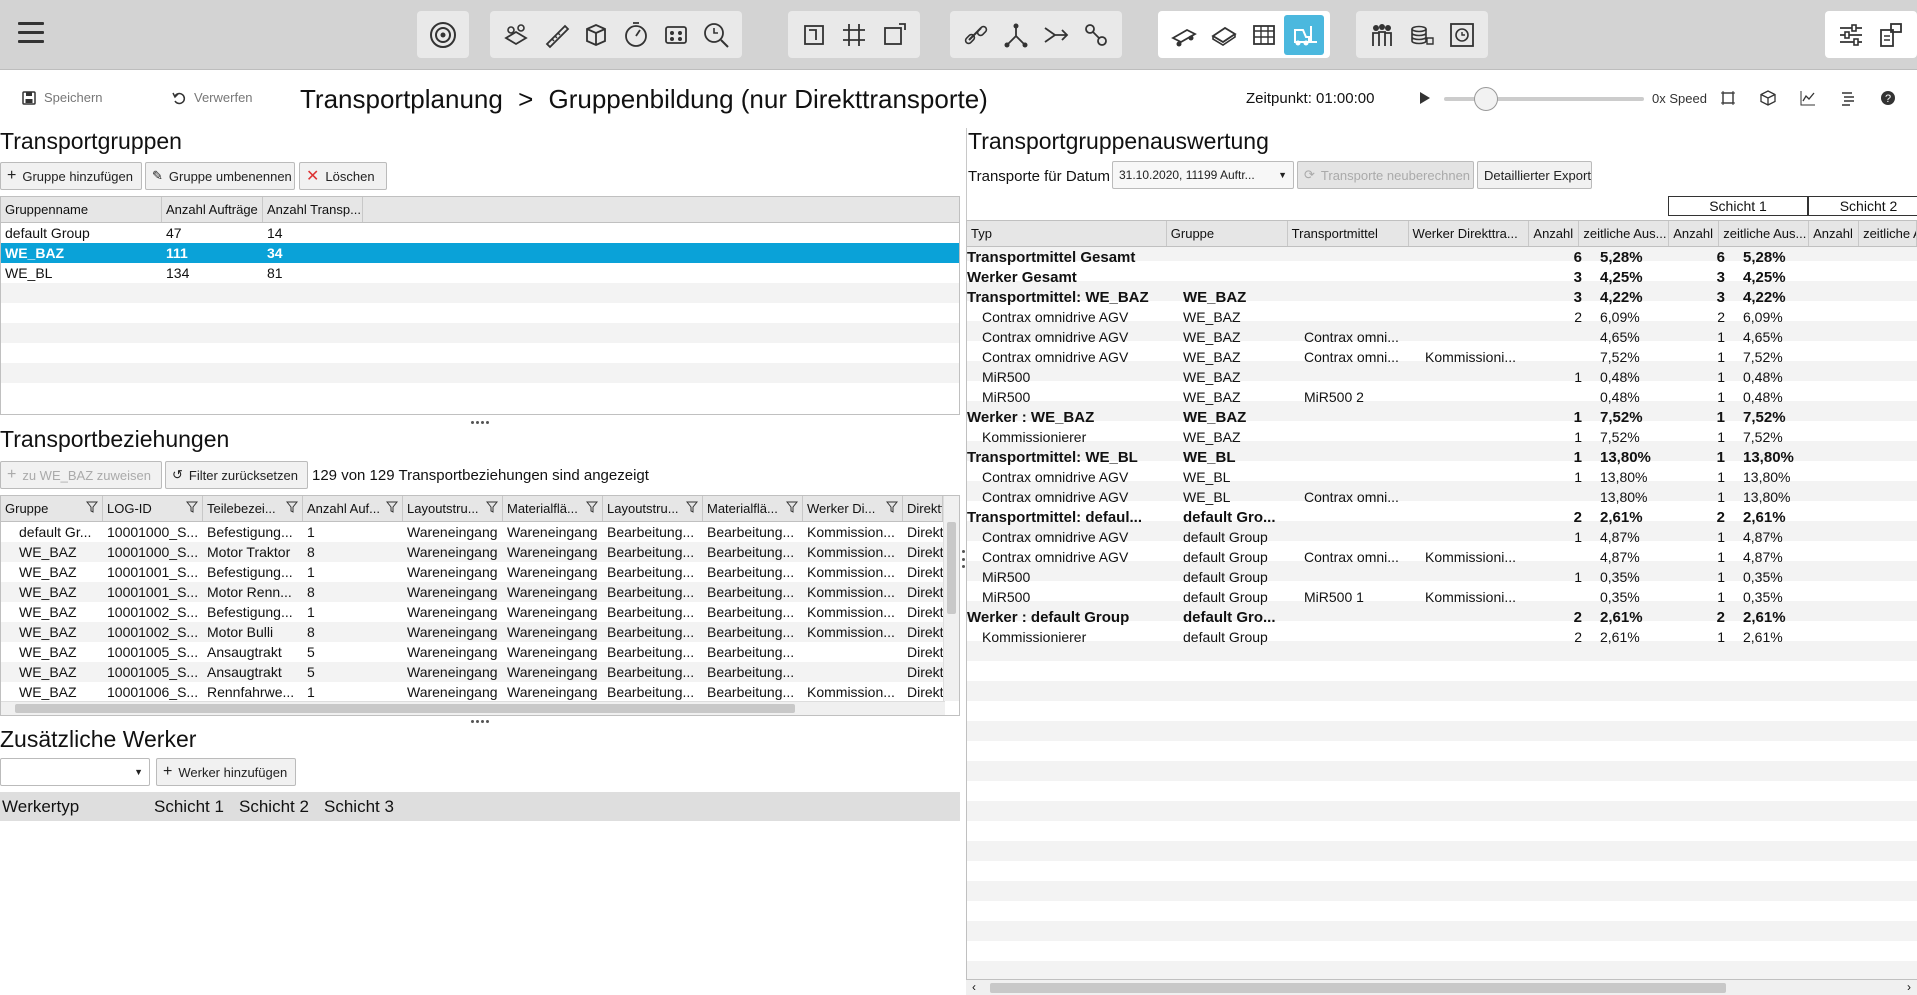 This screenshot has width=1917, height=995. What do you see at coordinates (1096, 35) in the screenshot?
I see `chain-icon` at bounding box center [1096, 35].